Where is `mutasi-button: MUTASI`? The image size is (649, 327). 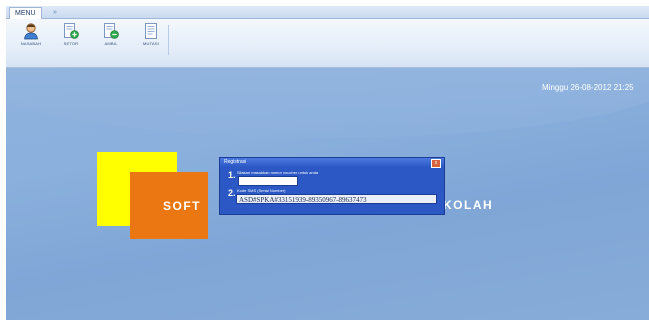
mutasi-button: MUTASI is located at coordinates (151, 38).